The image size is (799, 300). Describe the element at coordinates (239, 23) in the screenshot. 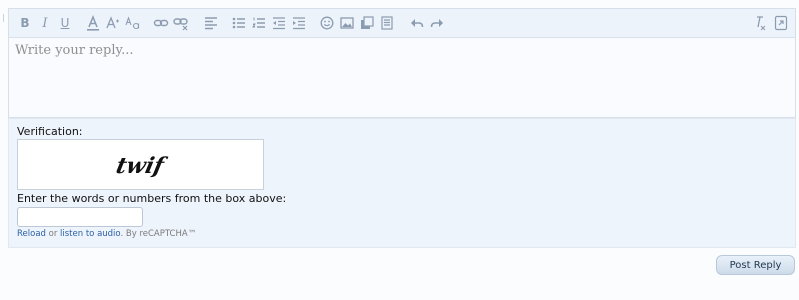

I see `bullet-list-icon` at that location.